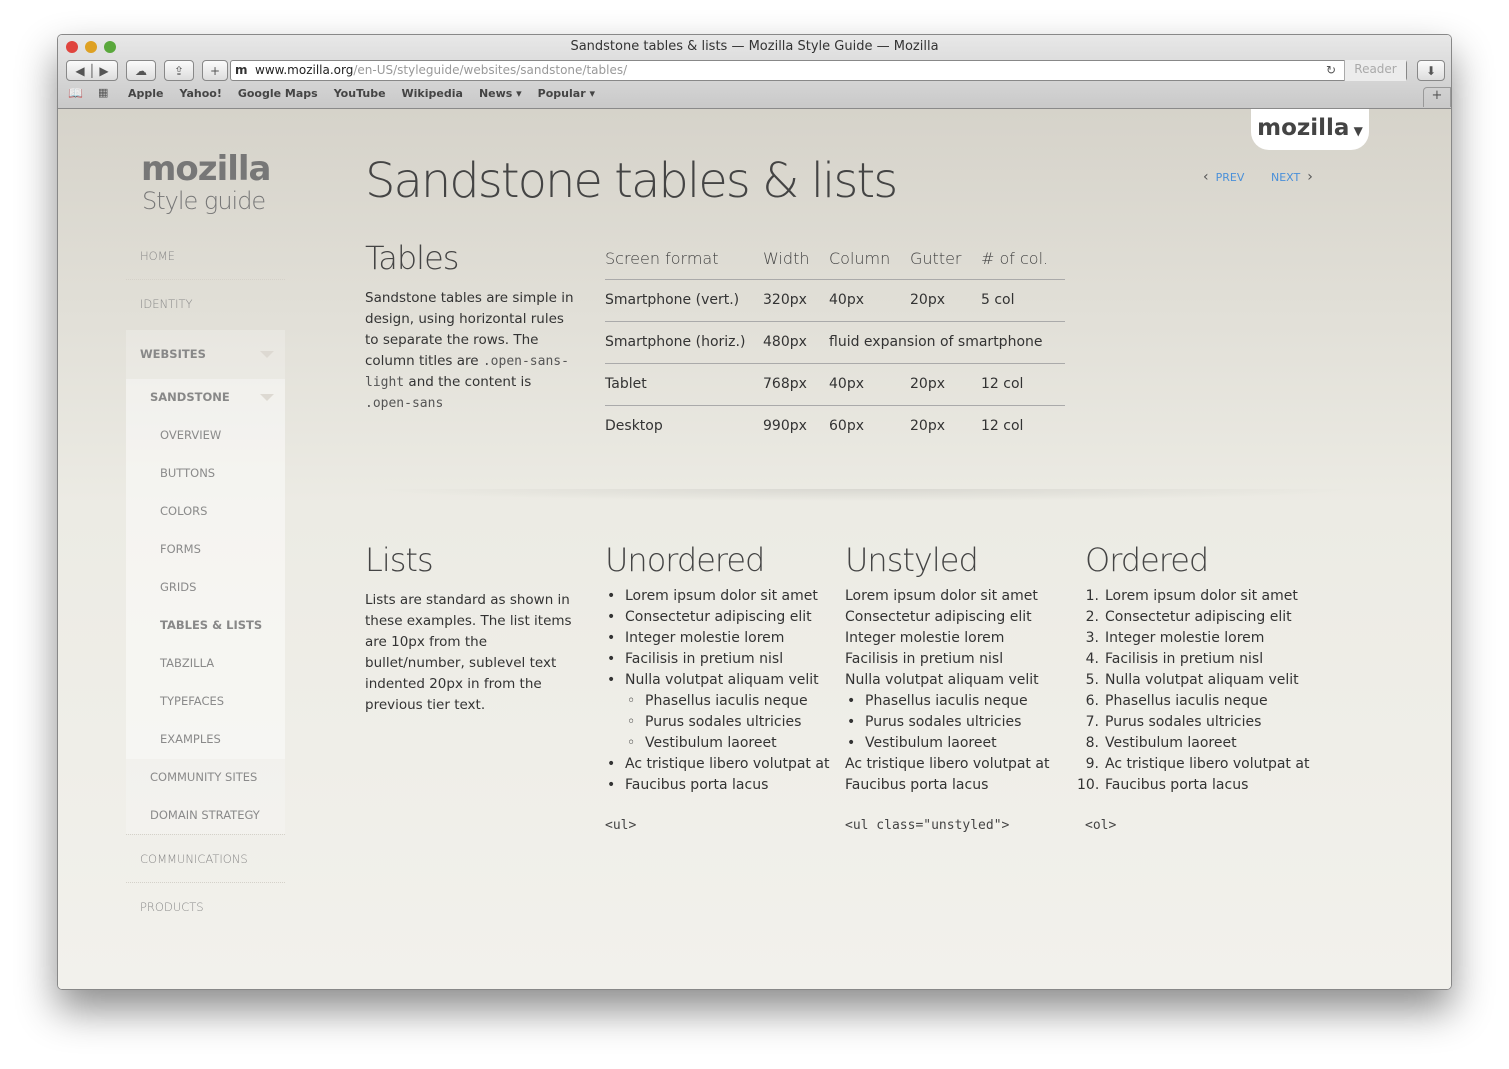 This screenshot has height=1069, width=1509. What do you see at coordinates (1193, 785) in the screenshot?
I see `list-item: 10. Faucibus porta lacus` at bounding box center [1193, 785].